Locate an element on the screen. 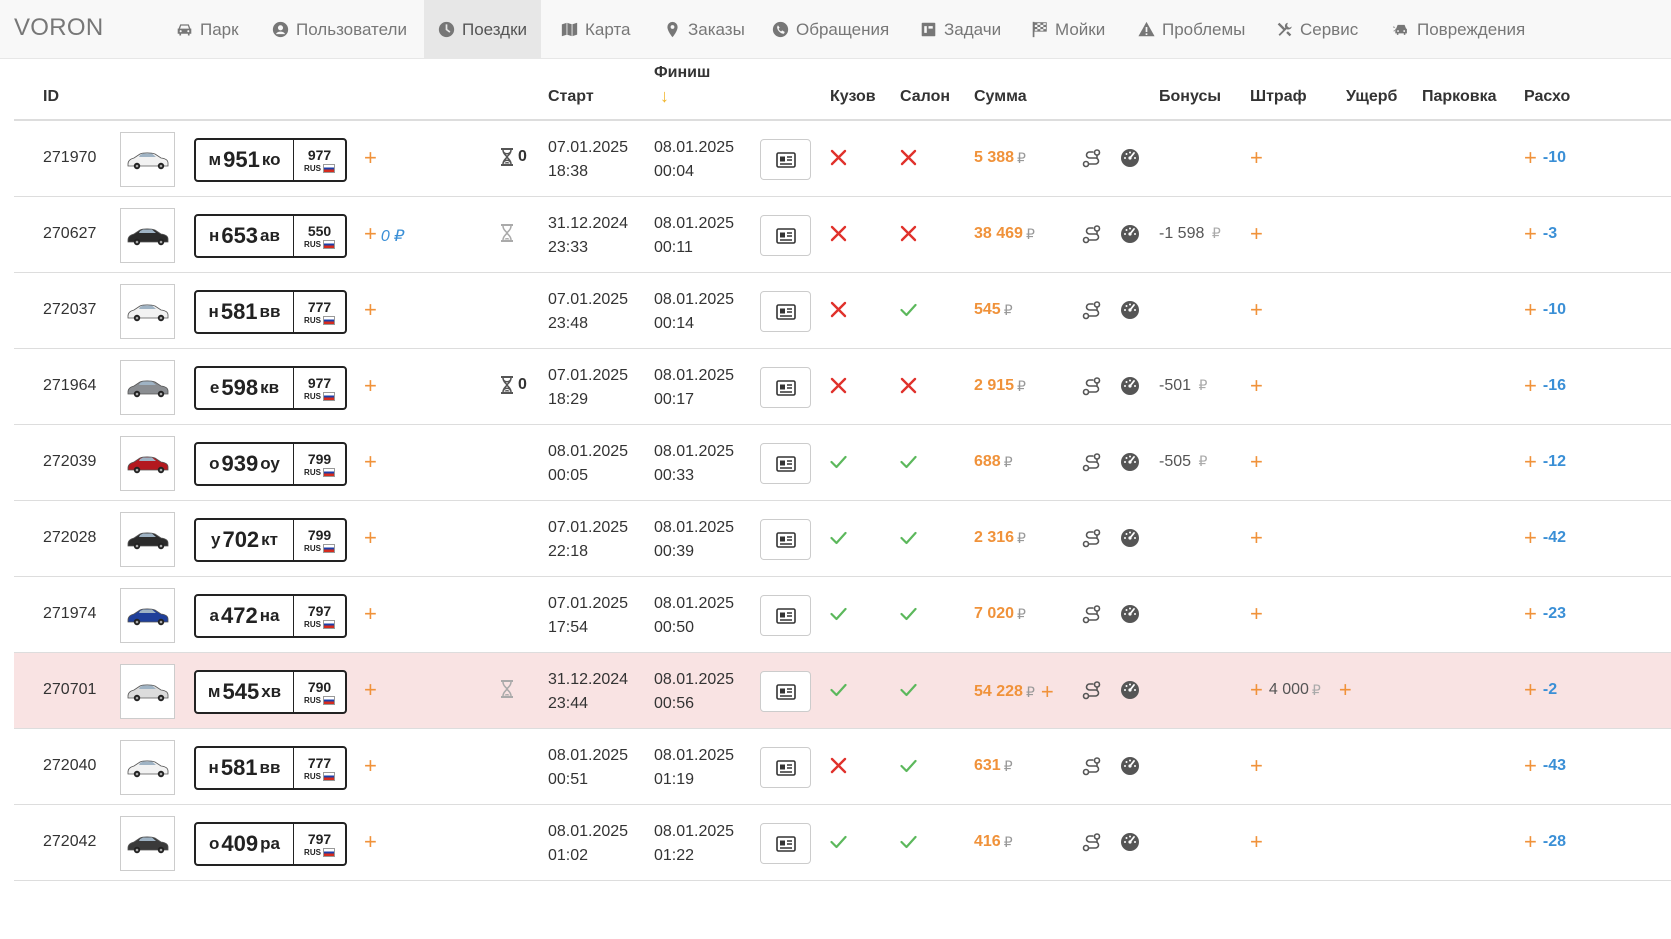  expense-value: -10 is located at coordinates (1554, 310).